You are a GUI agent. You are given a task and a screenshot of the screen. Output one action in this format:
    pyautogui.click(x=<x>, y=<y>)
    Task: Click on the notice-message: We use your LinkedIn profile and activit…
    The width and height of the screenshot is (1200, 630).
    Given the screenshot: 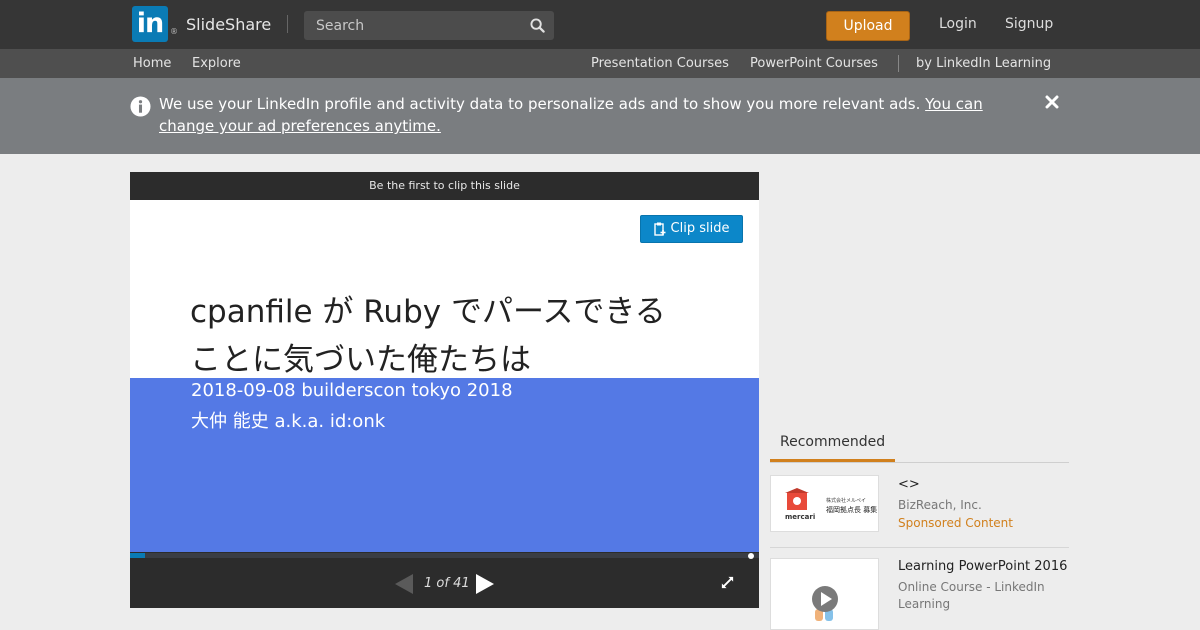 What is the action you would take?
    pyautogui.click(x=542, y=104)
    